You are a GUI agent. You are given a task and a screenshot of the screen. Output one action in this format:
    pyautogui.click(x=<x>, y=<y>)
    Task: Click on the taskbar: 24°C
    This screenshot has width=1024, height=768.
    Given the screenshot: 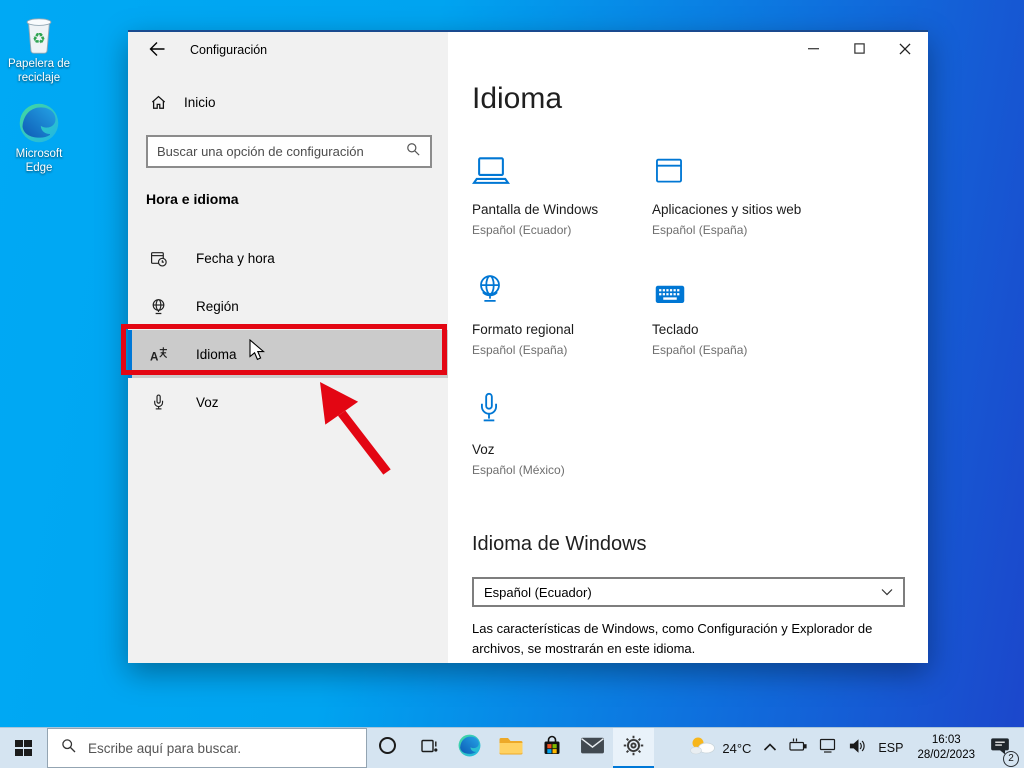 What is the action you would take?
    pyautogui.click(x=512, y=747)
    